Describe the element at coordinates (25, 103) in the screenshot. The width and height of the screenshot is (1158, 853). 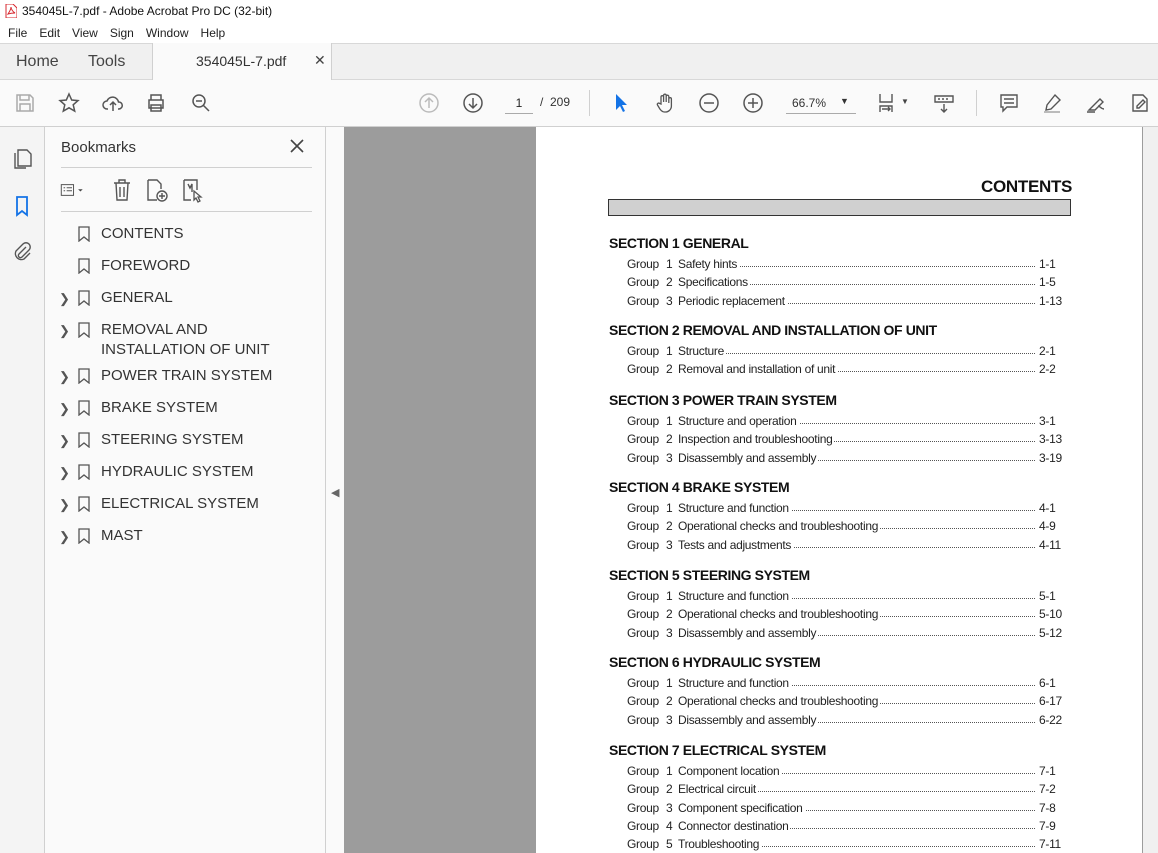
I see `save-icon` at that location.